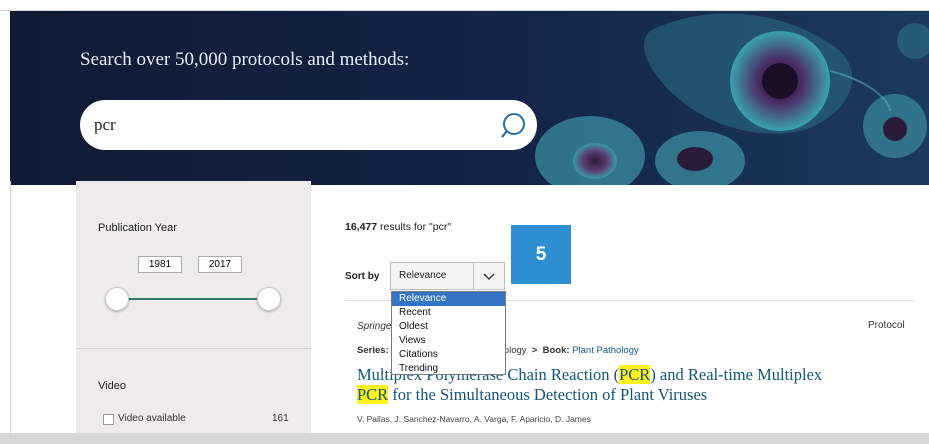 This screenshot has height=444, width=929. I want to click on sort-select: Relevance, so click(447, 276).